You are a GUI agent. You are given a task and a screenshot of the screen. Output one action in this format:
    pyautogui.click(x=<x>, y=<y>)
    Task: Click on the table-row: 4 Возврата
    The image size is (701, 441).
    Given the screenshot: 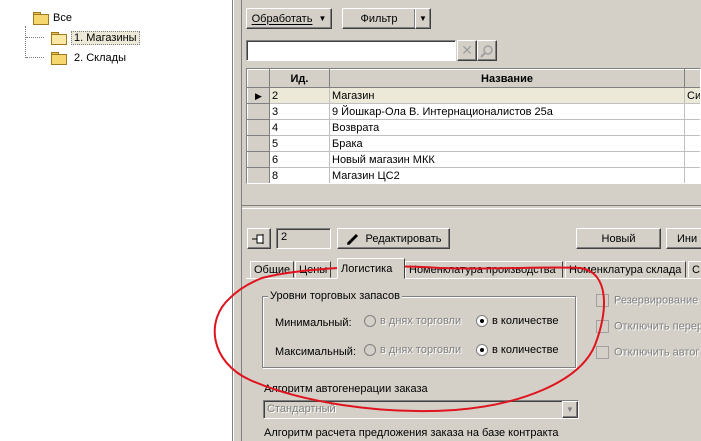 What is the action you would take?
    pyautogui.click(x=473, y=127)
    